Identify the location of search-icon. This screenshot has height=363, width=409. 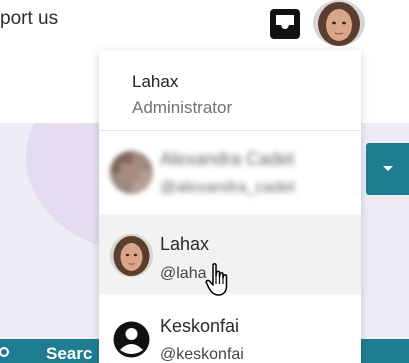
(4, 352).